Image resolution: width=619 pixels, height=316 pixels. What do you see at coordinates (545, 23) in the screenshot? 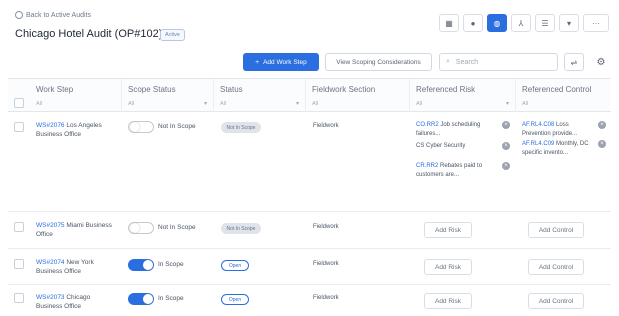
I see `list-icon: ☰` at bounding box center [545, 23].